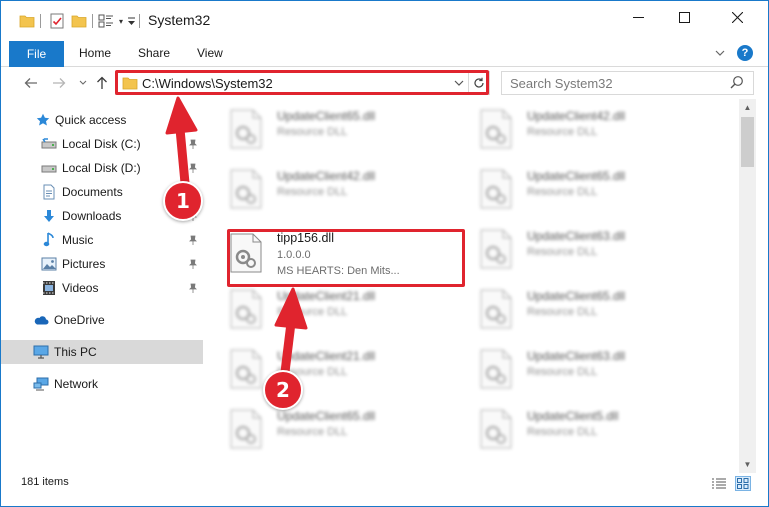 The height and width of the screenshot is (507, 769). Describe the element at coordinates (79, 21) in the screenshot. I see `new-folder-icon` at that location.